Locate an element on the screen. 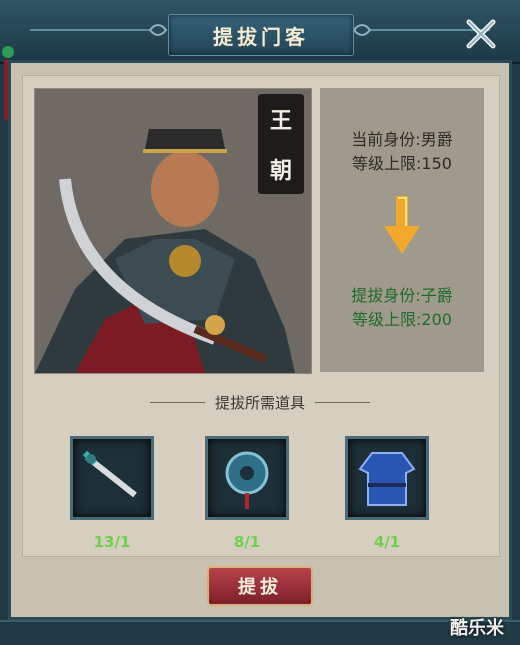 This screenshot has width=520, height=645. item-slot-sword is located at coordinates (112, 478).